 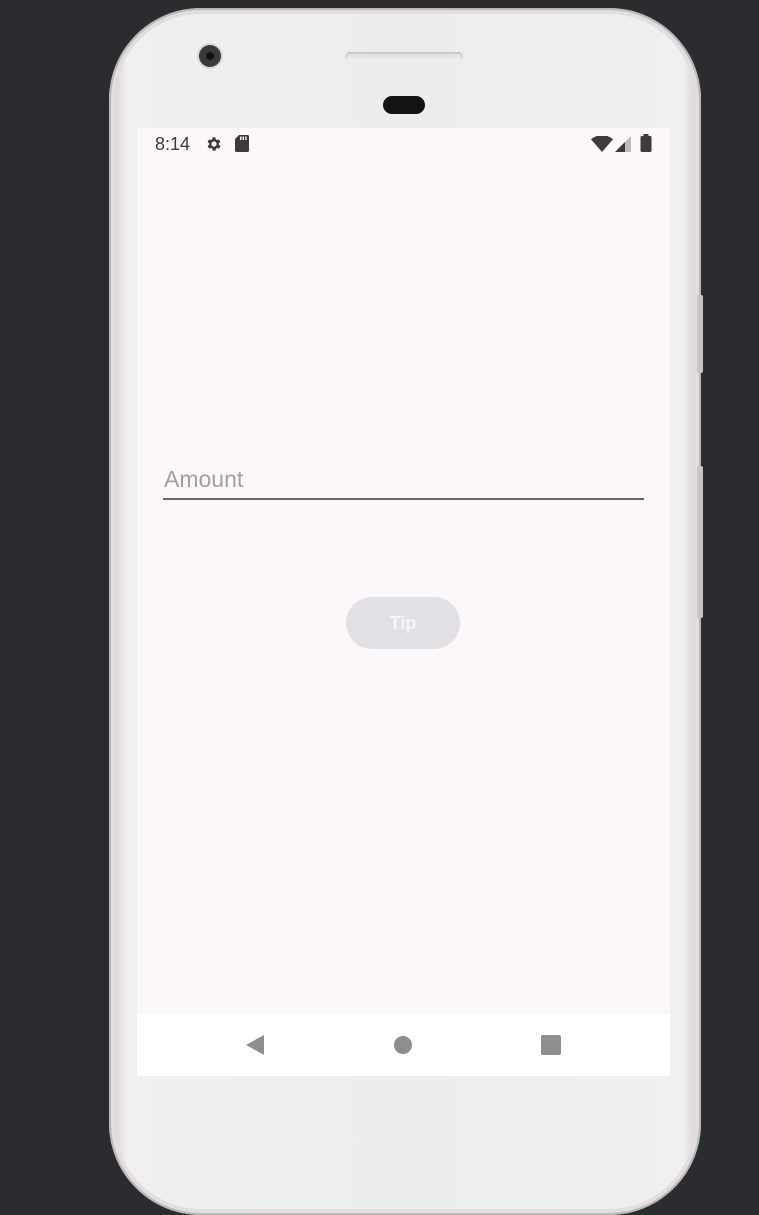 What do you see at coordinates (214, 144) in the screenshot?
I see `settings-icon` at bounding box center [214, 144].